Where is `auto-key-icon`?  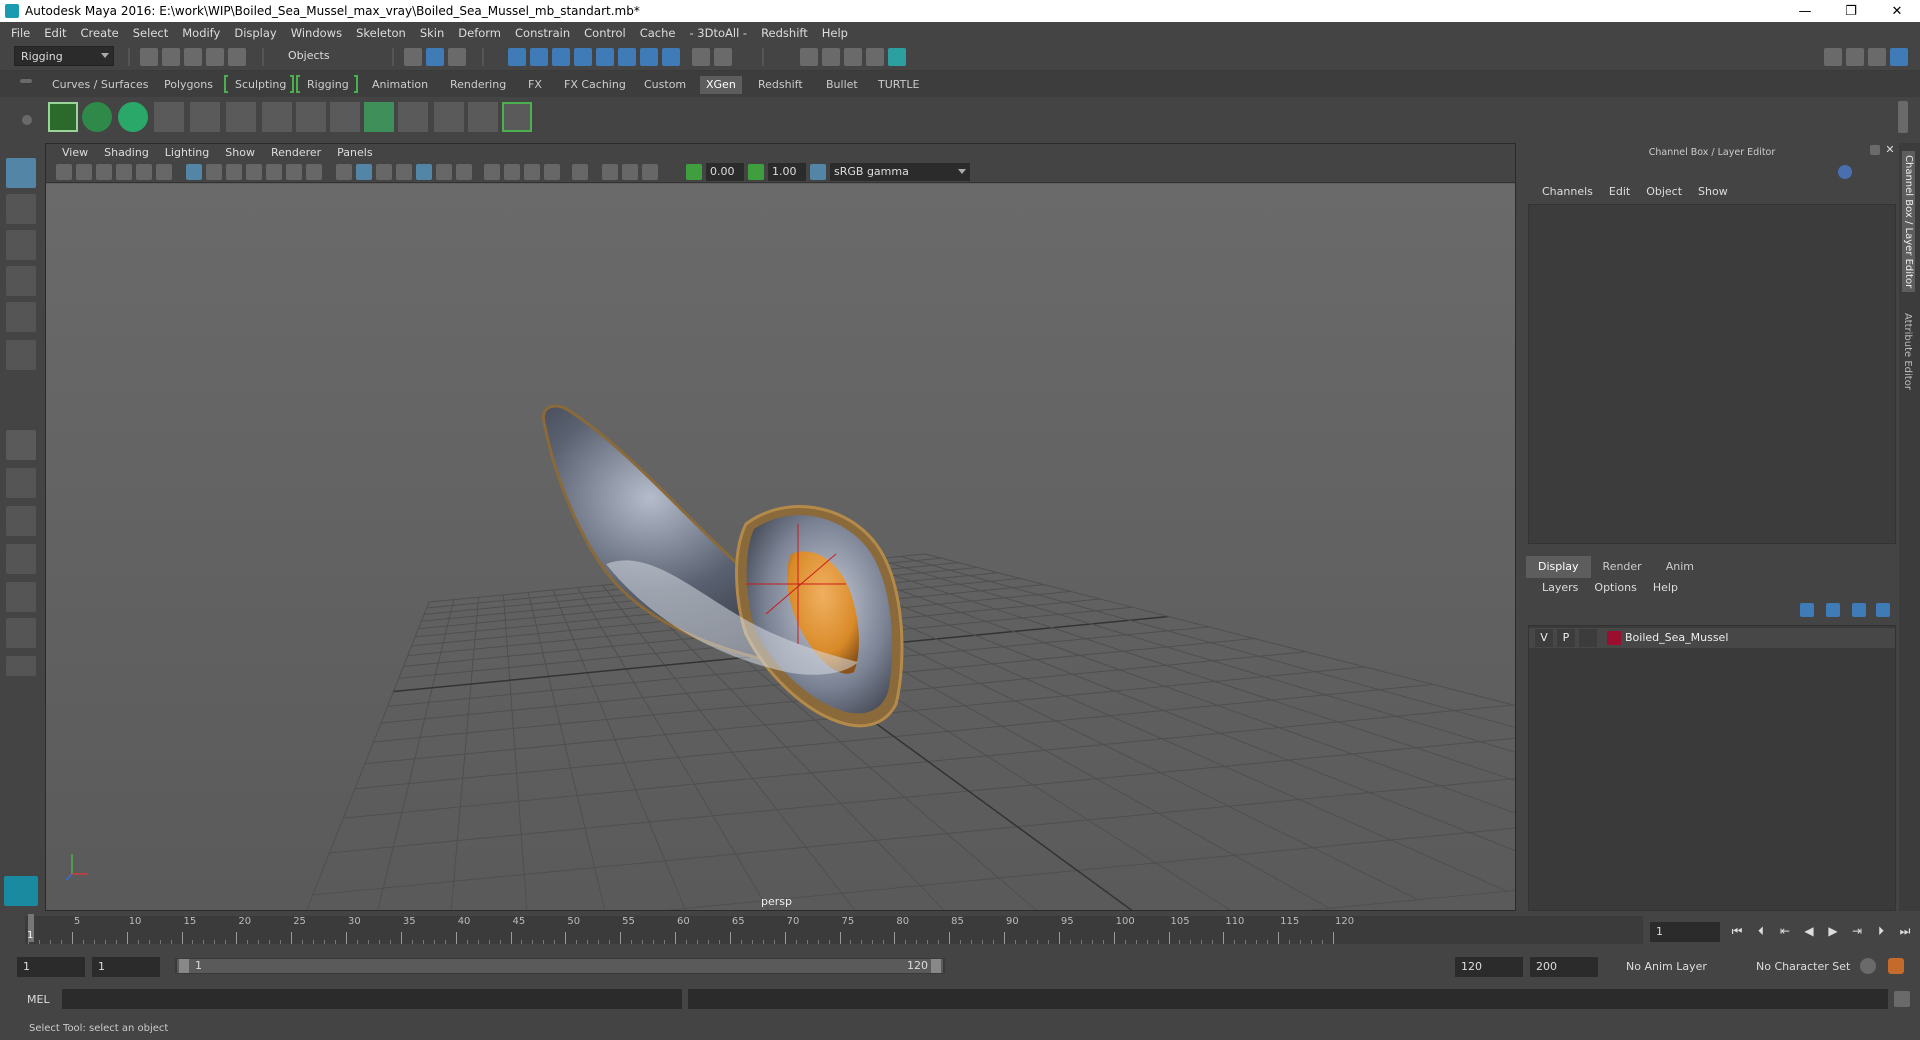 auto-key-icon is located at coordinates (1868, 966).